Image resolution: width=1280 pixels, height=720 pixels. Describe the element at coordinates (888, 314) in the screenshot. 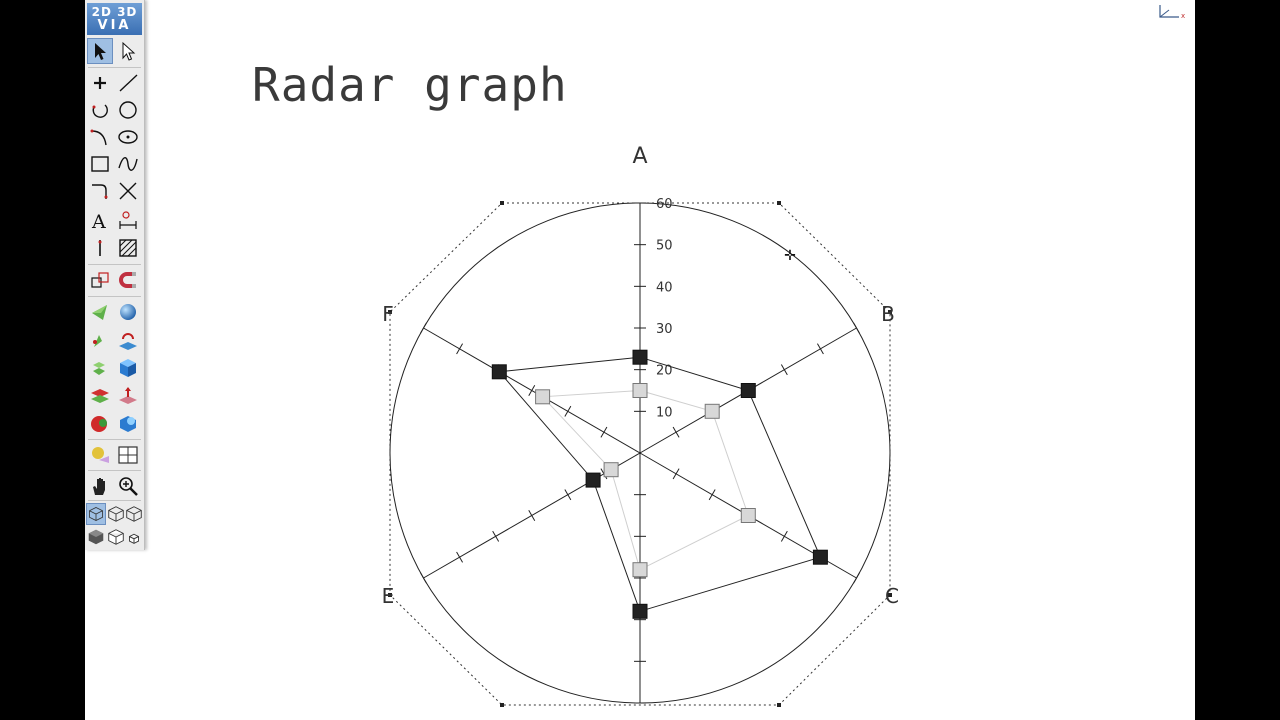

I see `radar-axis-label-B: B` at that location.